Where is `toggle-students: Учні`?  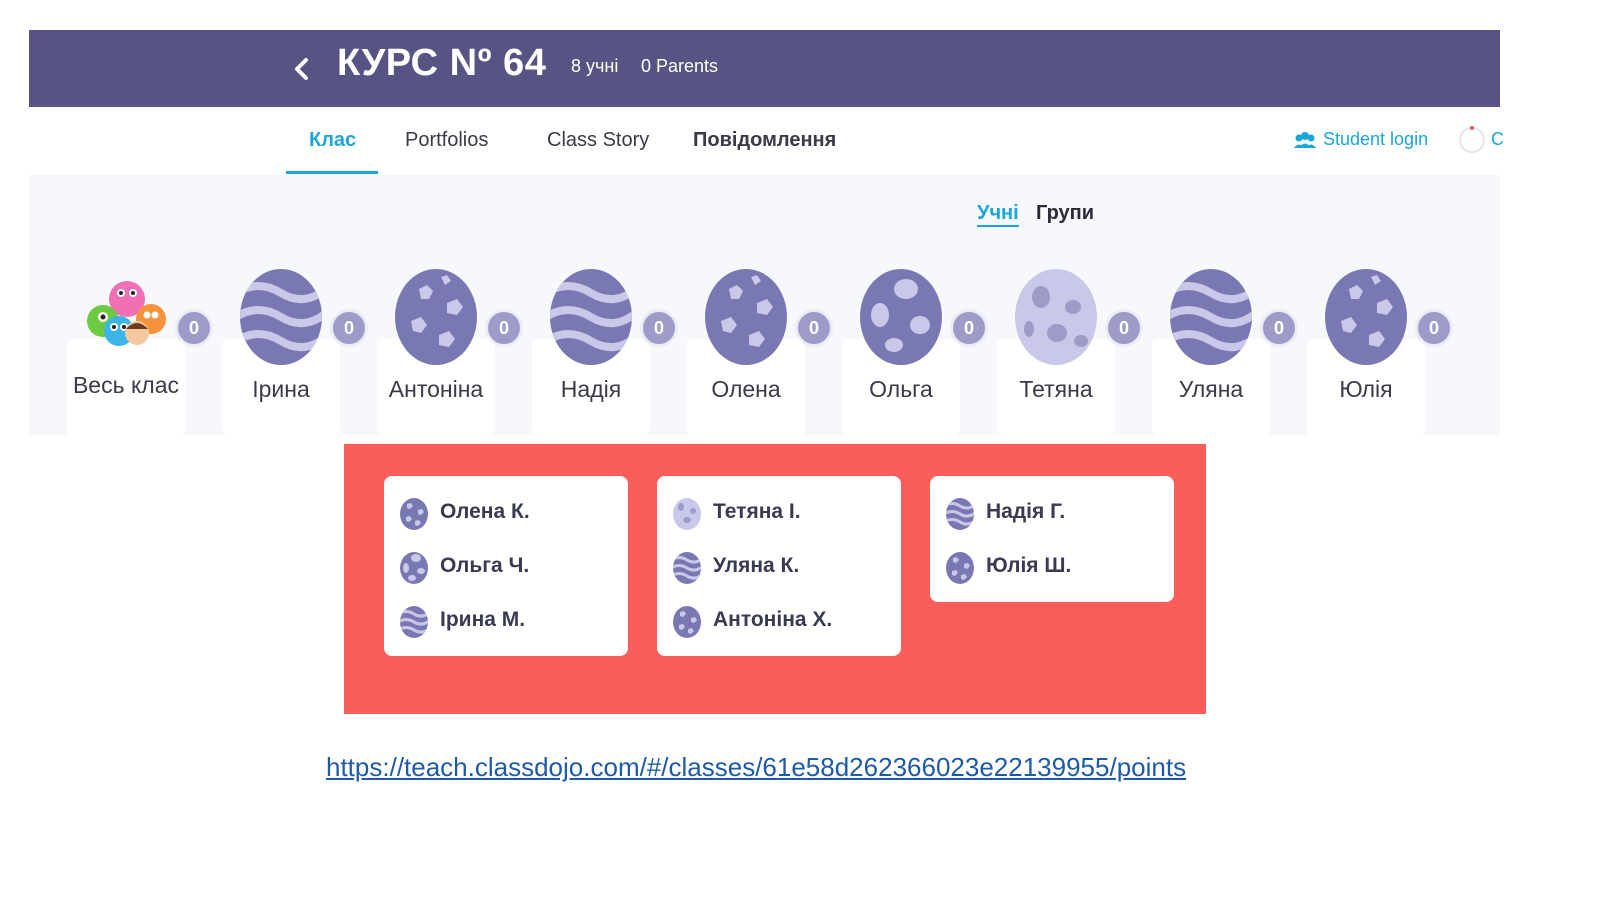 toggle-students: Учні is located at coordinates (998, 214).